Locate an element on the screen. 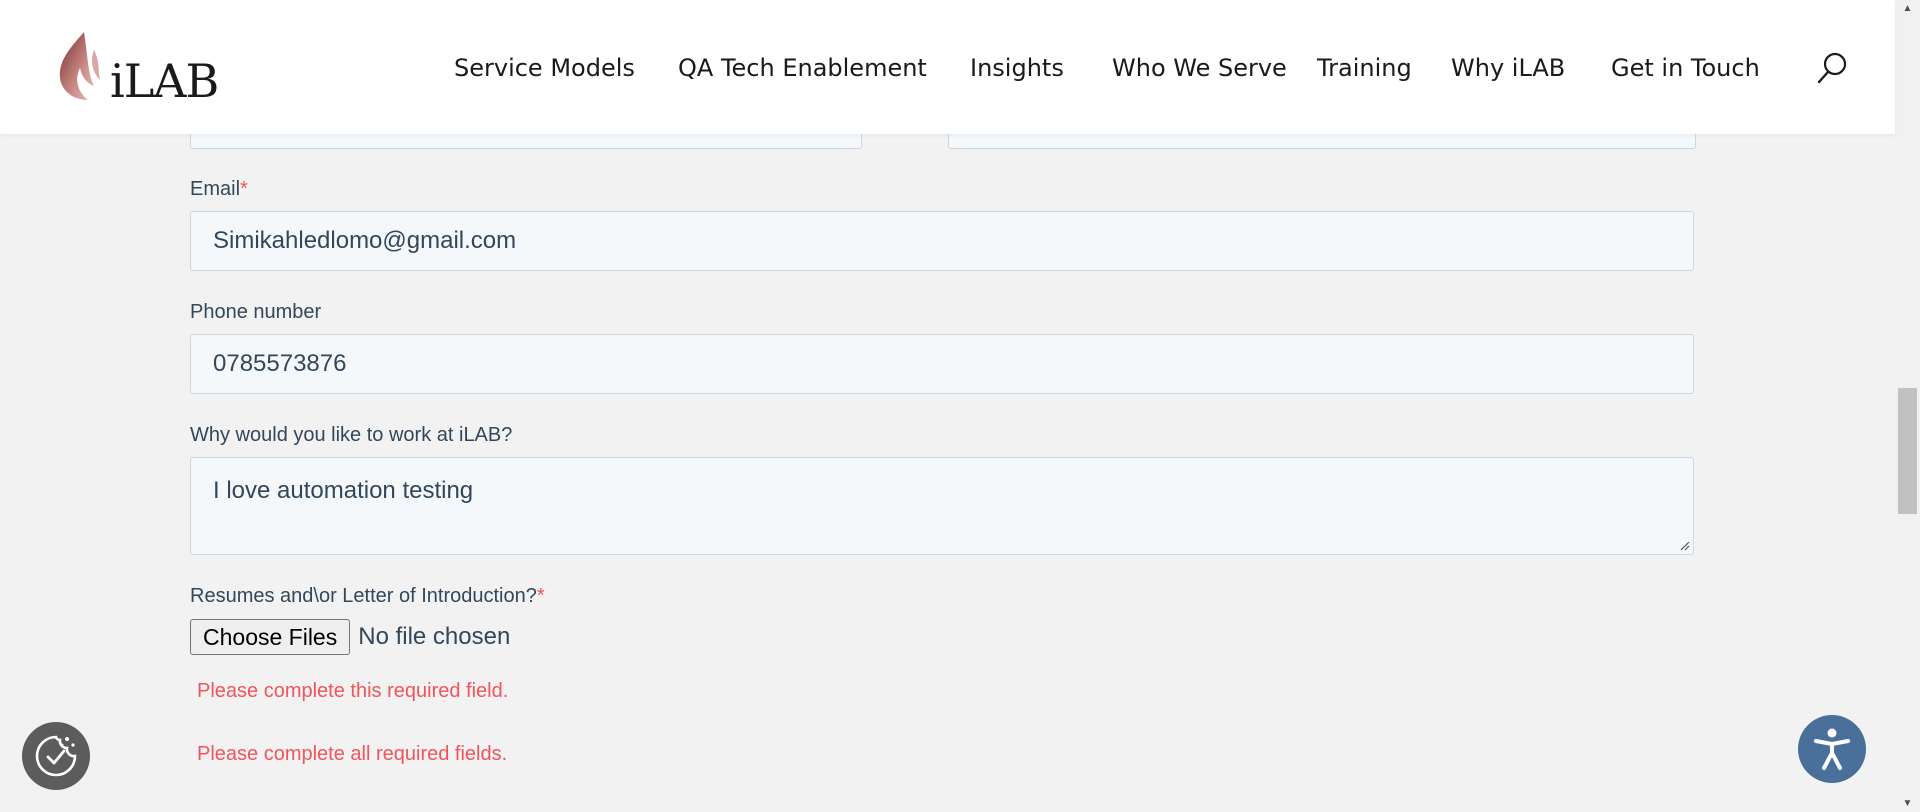 This screenshot has height=812, width=1920. why-textarea: I love automation testing is located at coordinates (942, 506).